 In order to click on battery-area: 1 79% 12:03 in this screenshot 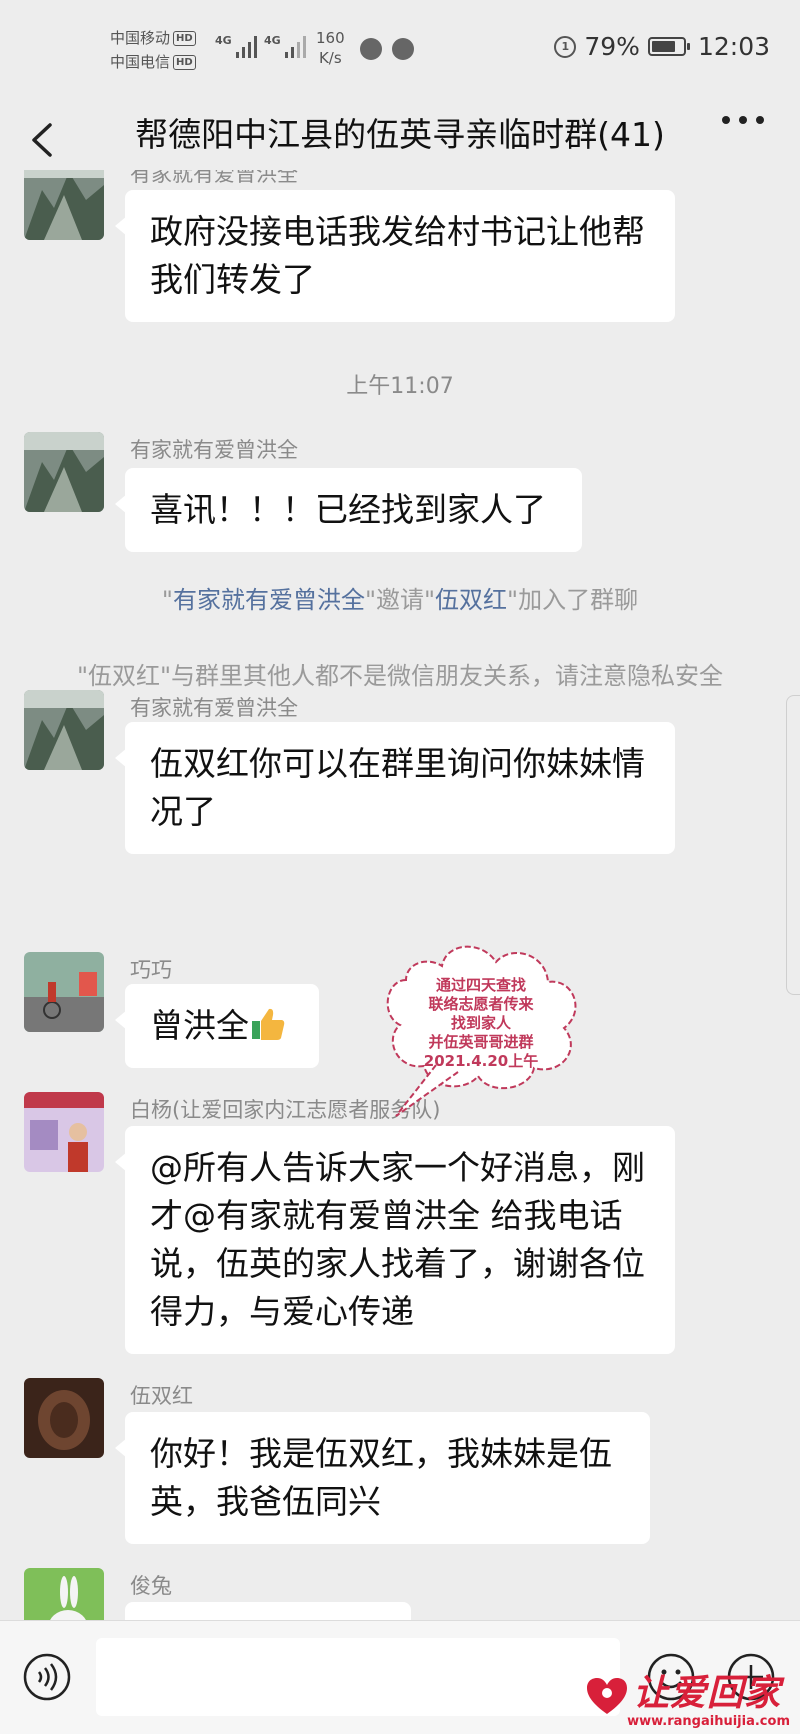, I will do `click(662, 46)`.